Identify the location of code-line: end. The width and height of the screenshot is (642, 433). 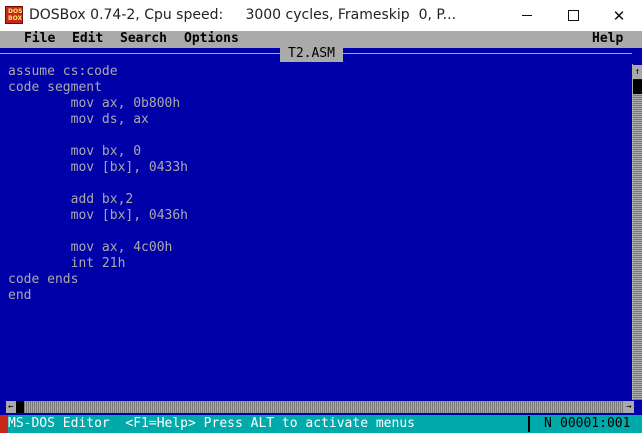
(318, 296).